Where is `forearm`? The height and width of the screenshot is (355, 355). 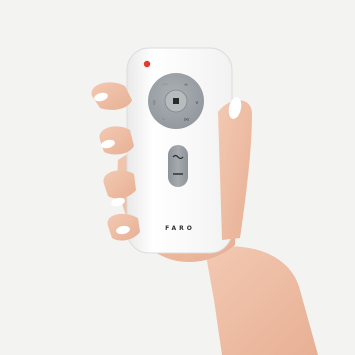
forearm is located at coordinates (261, 300).